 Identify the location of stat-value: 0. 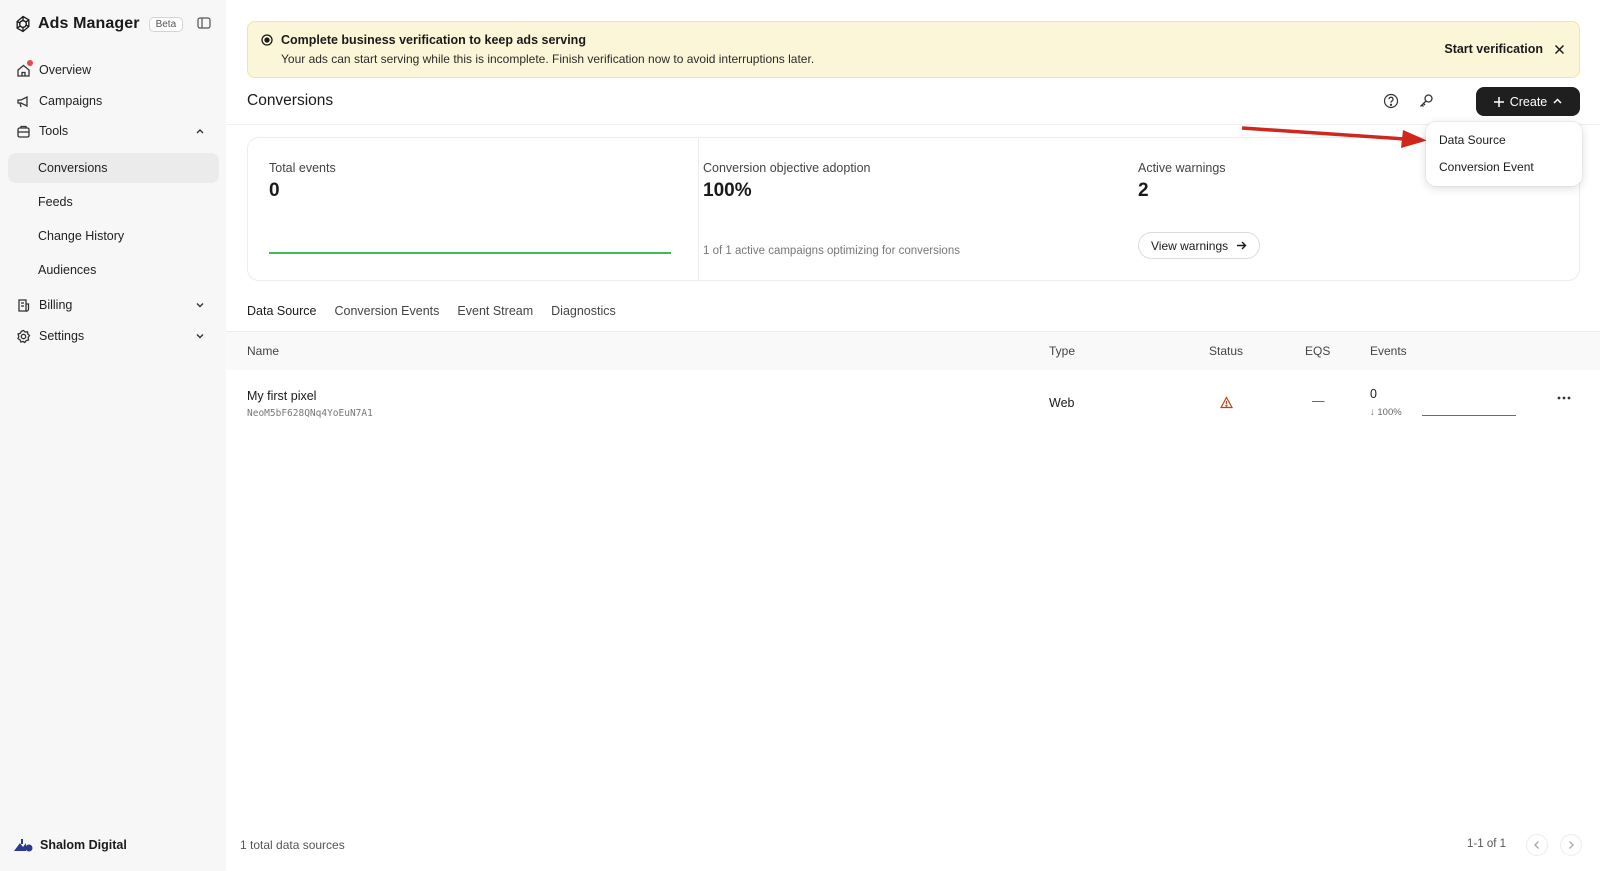
(274, 190).